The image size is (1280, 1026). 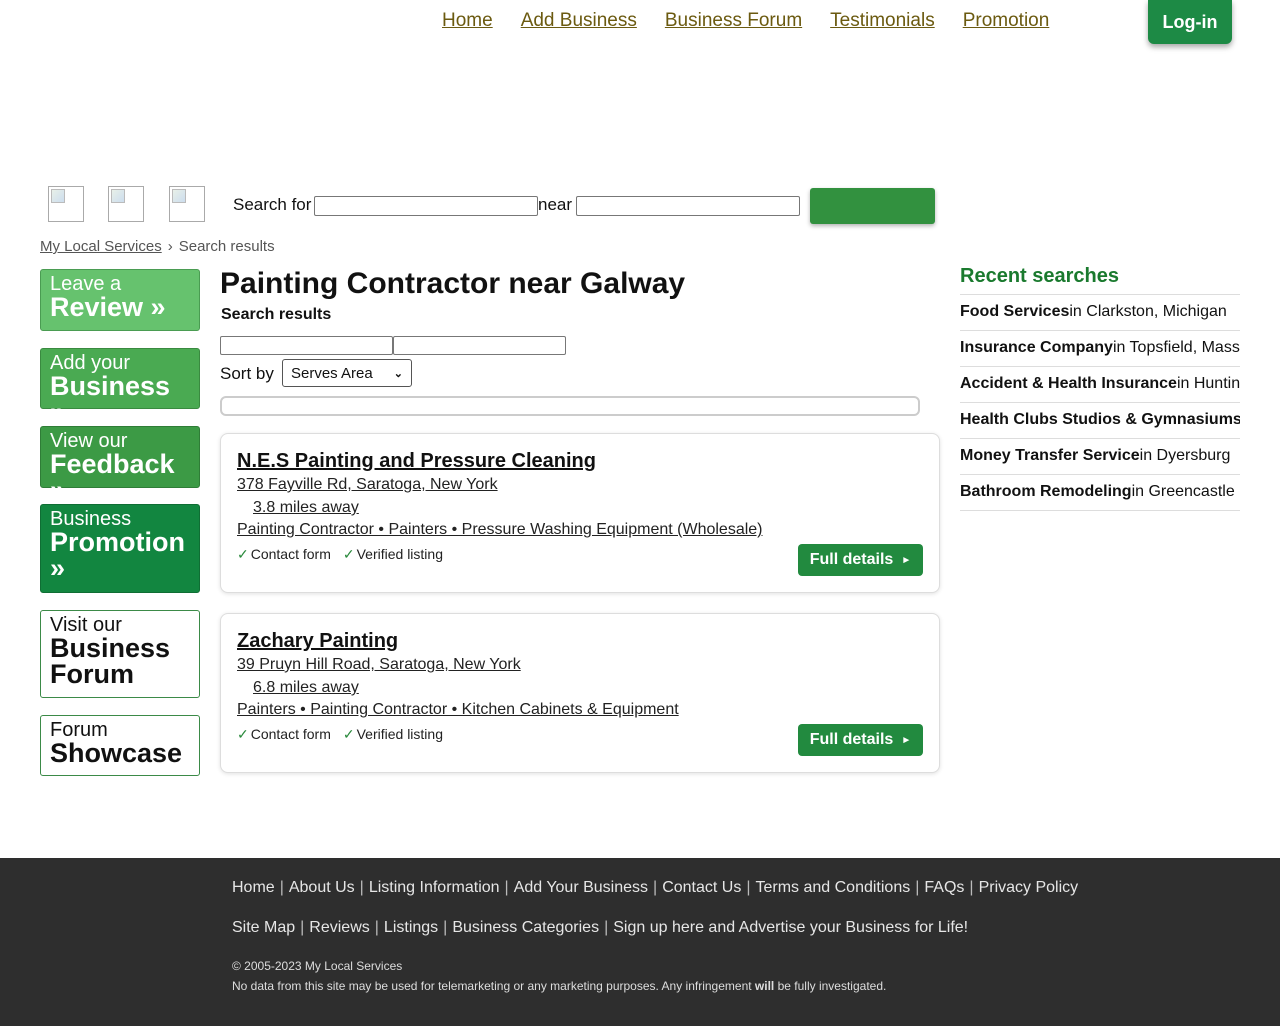 What do you see at coordinates (1190, 22) in the screenshot?
I see `login-button: Log-in` at bounding box center [1190, 22].